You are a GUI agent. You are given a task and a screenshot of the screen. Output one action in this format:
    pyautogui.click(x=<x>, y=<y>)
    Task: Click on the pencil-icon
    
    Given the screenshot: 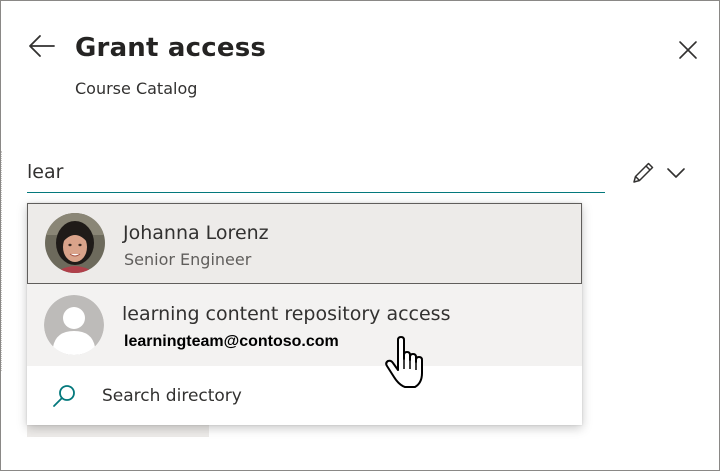 What is the action you would take?
    pyautogui.click(x=643, y=172)
    